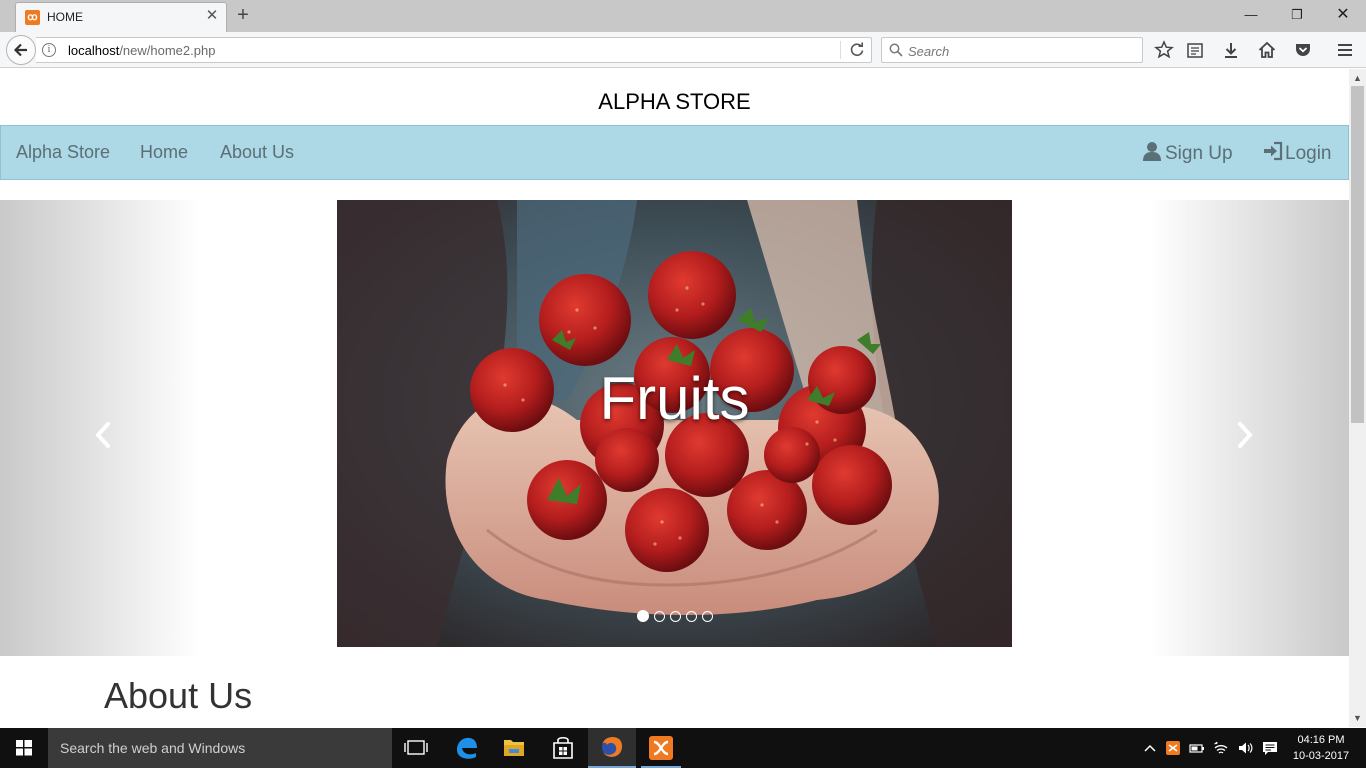 This screenshot has height=773, width=1366. What do you see at coordinates (178, 695) in the screenshot?
I see `about-us-heading: About Us` at bounding box center [178, 695].